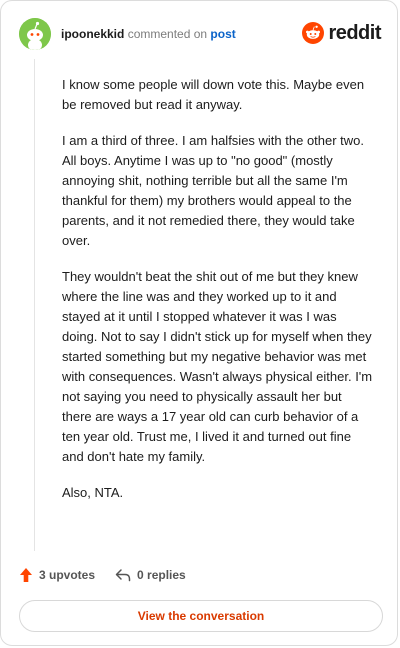 The height and width of the screenshot is (648, 400). I want to click on reddit-snoo-icon, so click(313, 33).